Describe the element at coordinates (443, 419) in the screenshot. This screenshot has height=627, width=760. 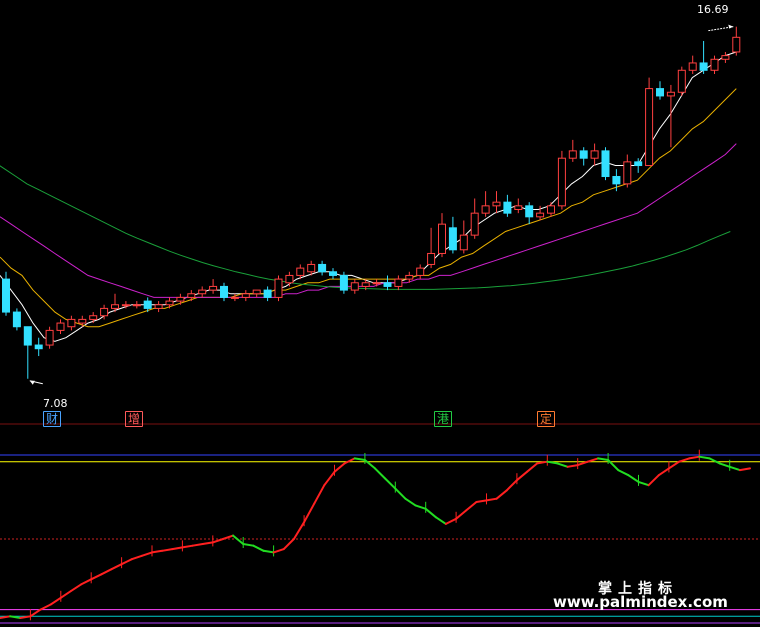
I see `event-tag-gang: 港` at that location.